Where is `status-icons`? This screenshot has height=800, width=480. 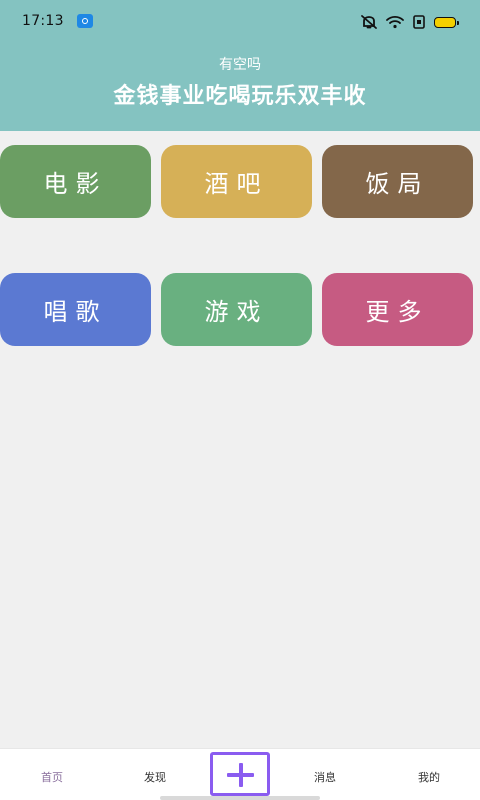
status-icons is located at coordinates (409, 22).